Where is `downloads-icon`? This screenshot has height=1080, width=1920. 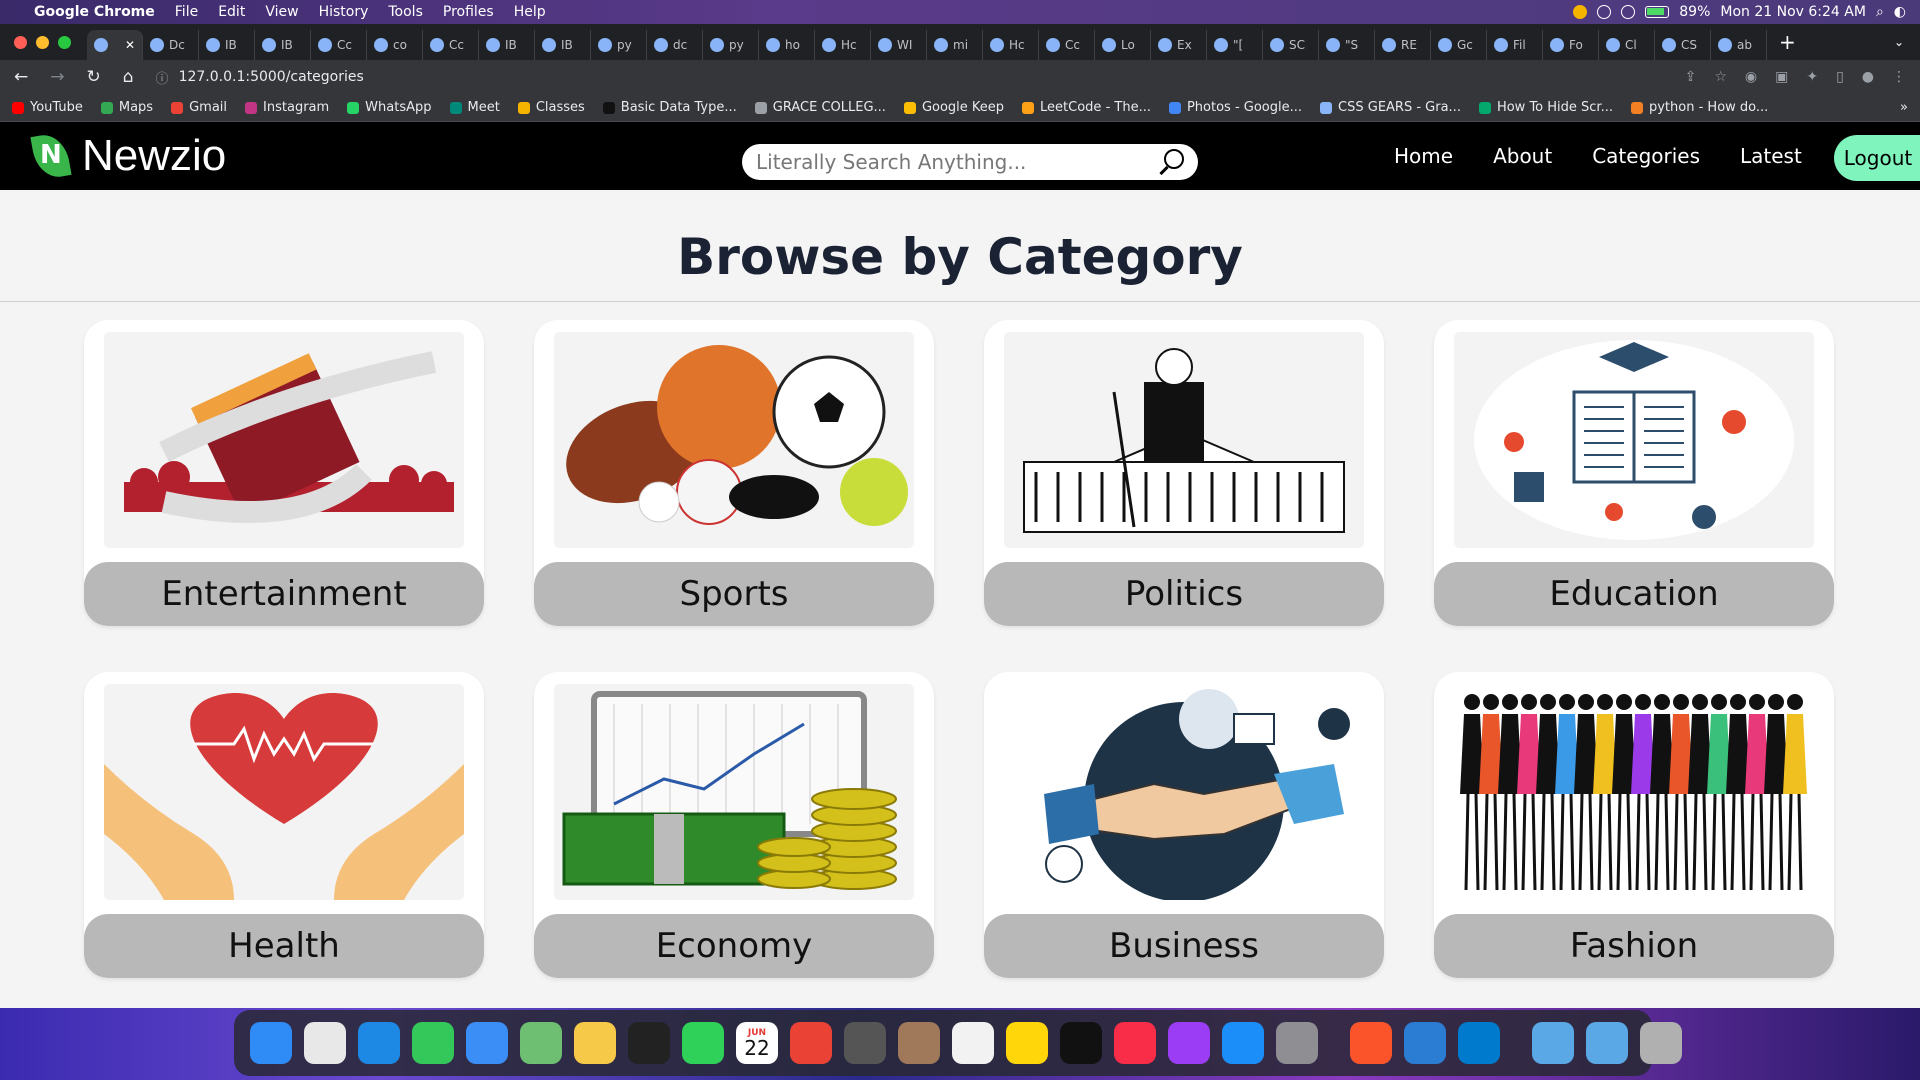
downloads-icon is located at coordinates (1553, 1043).